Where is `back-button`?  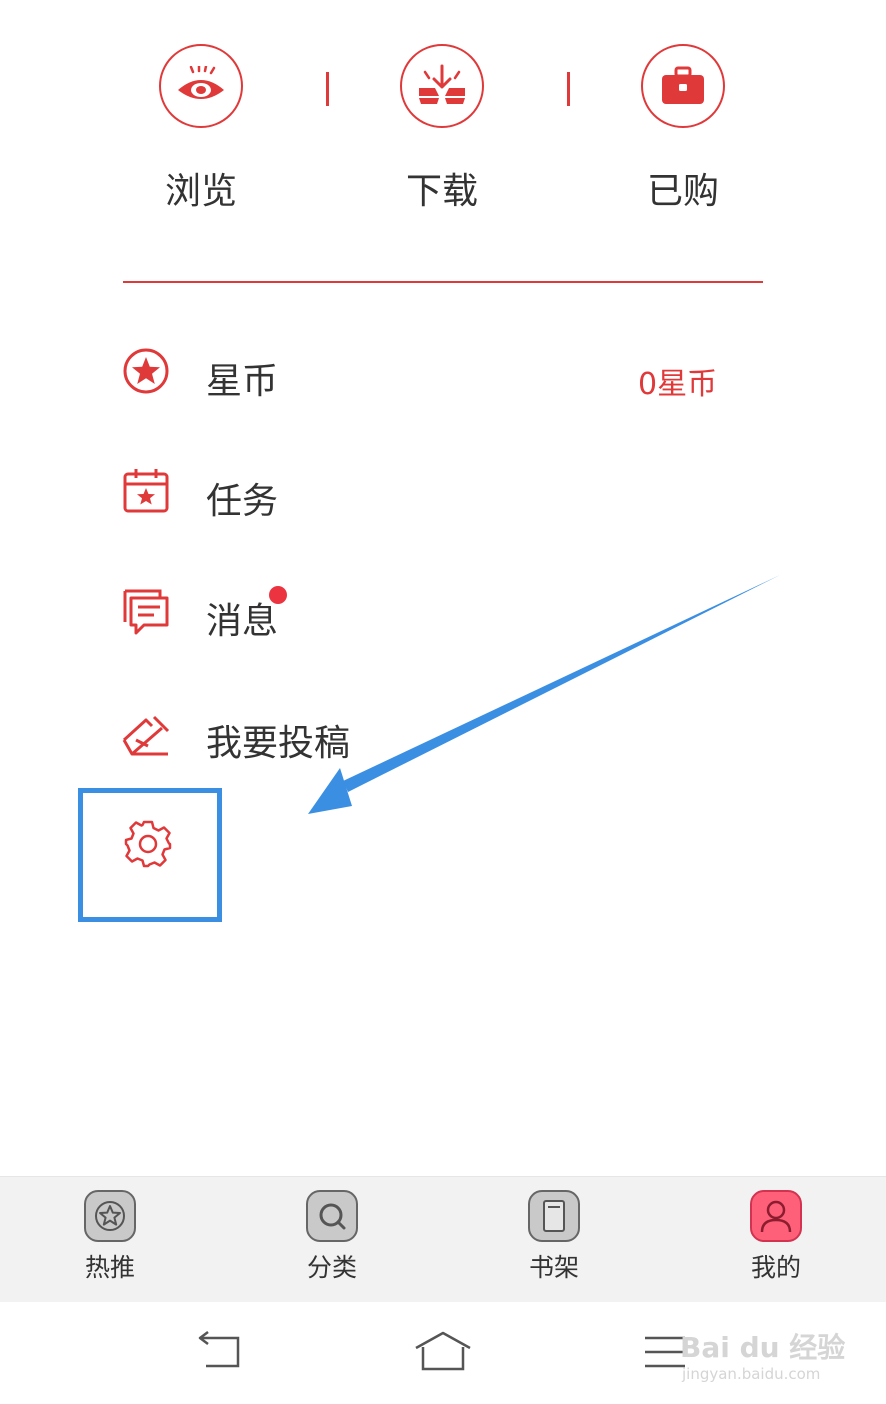
back-button is located at coordinates (220, 1352).